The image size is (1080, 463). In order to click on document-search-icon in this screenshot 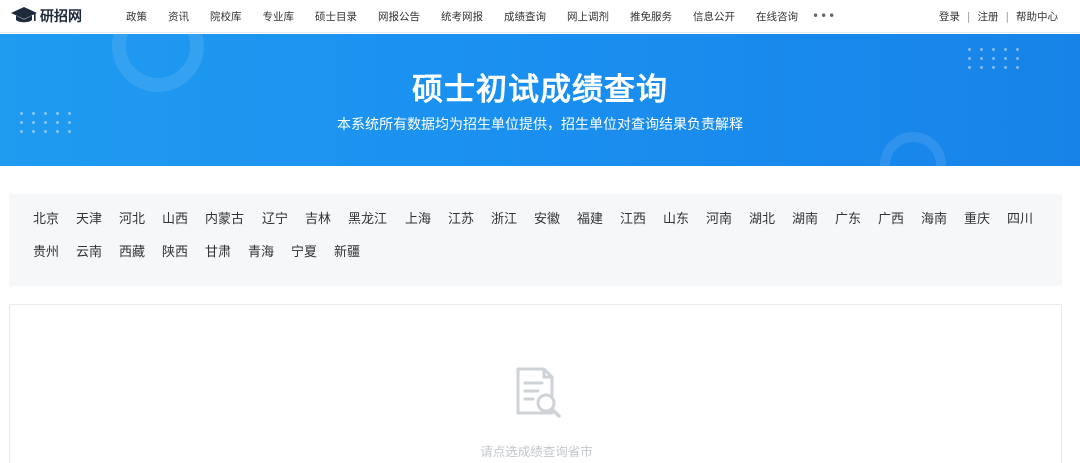, I will do `click(538, 392)`.